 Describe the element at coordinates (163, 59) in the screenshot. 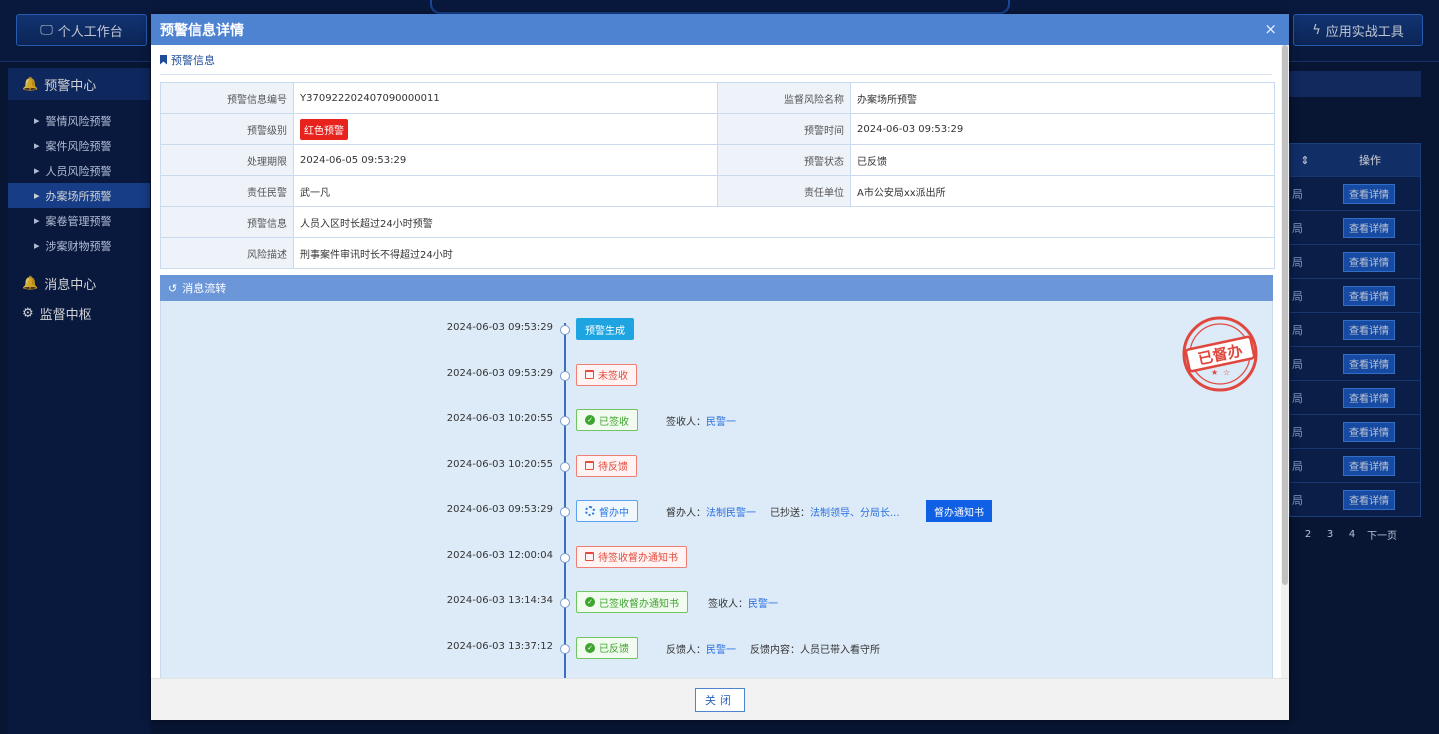

I see `bookmark-icon` at that location.